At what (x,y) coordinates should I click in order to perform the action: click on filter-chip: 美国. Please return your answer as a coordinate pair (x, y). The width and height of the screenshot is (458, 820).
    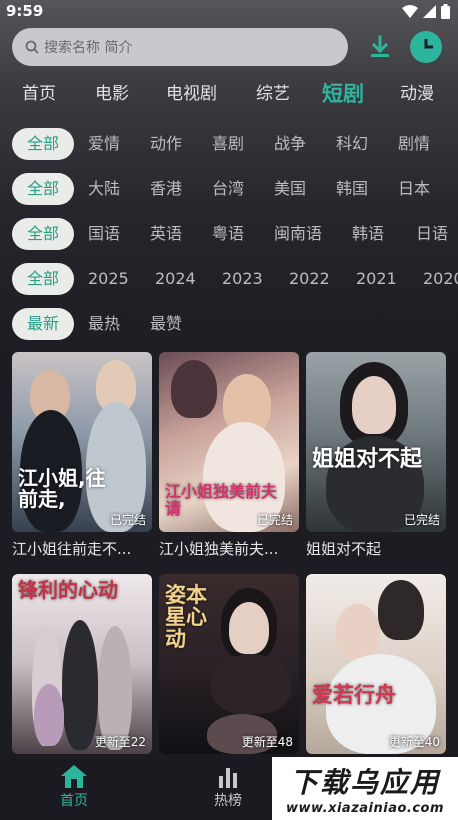
    Looking at the image, I should click on (290, 189).